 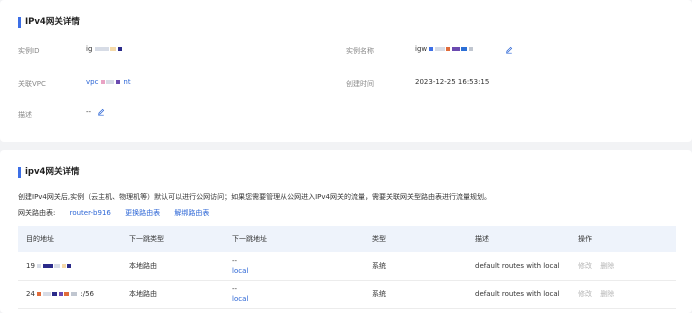 What do you see at coordinates (452, 82) in the screenshot?
I see `created-time-value: 2023-12-25 16:53:15` at bounding box center [452, 82].